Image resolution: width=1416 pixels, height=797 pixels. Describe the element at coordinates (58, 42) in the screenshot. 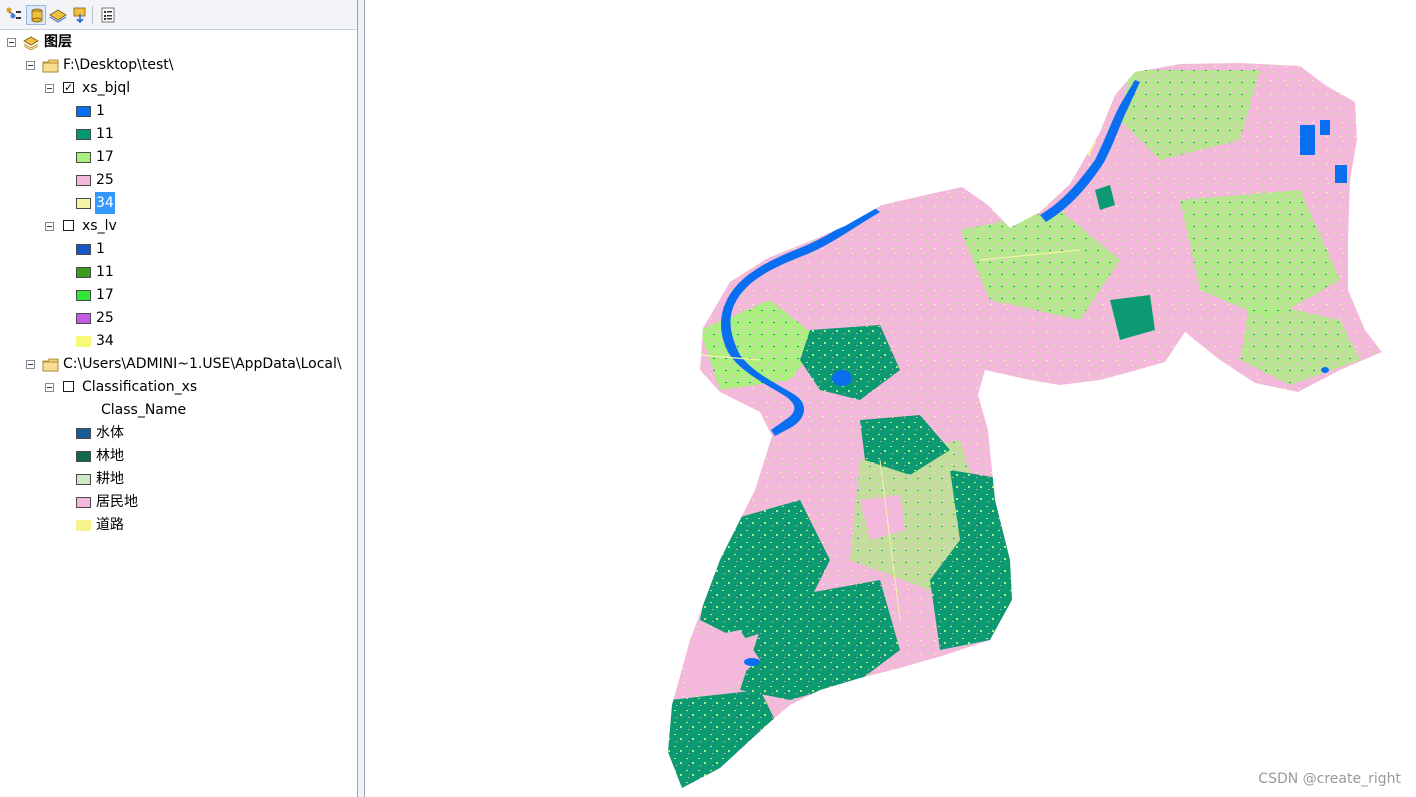

I see `root-label: 图层` at that location.